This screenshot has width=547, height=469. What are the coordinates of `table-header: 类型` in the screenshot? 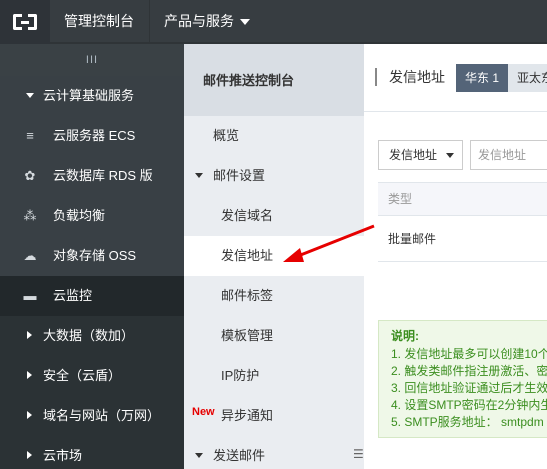 It's located at (462, 199).